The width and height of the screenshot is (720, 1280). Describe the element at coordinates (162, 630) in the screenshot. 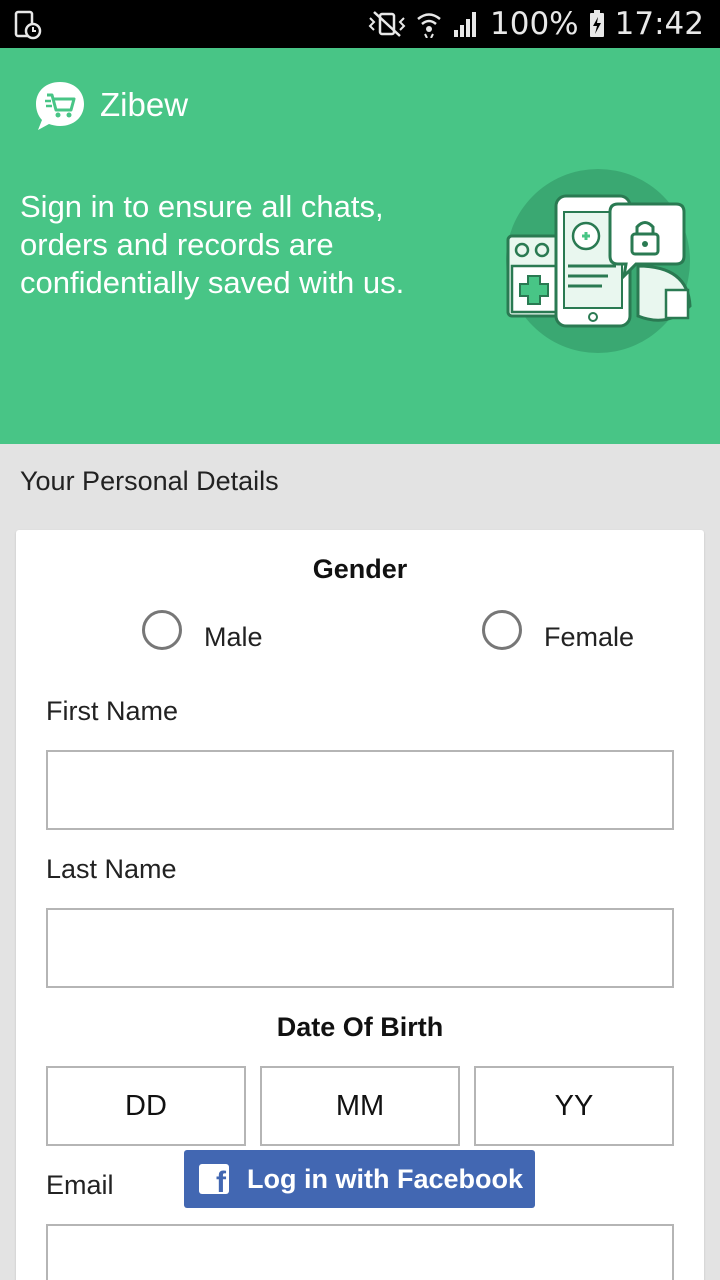

I see `gender-male-radio` at that location.